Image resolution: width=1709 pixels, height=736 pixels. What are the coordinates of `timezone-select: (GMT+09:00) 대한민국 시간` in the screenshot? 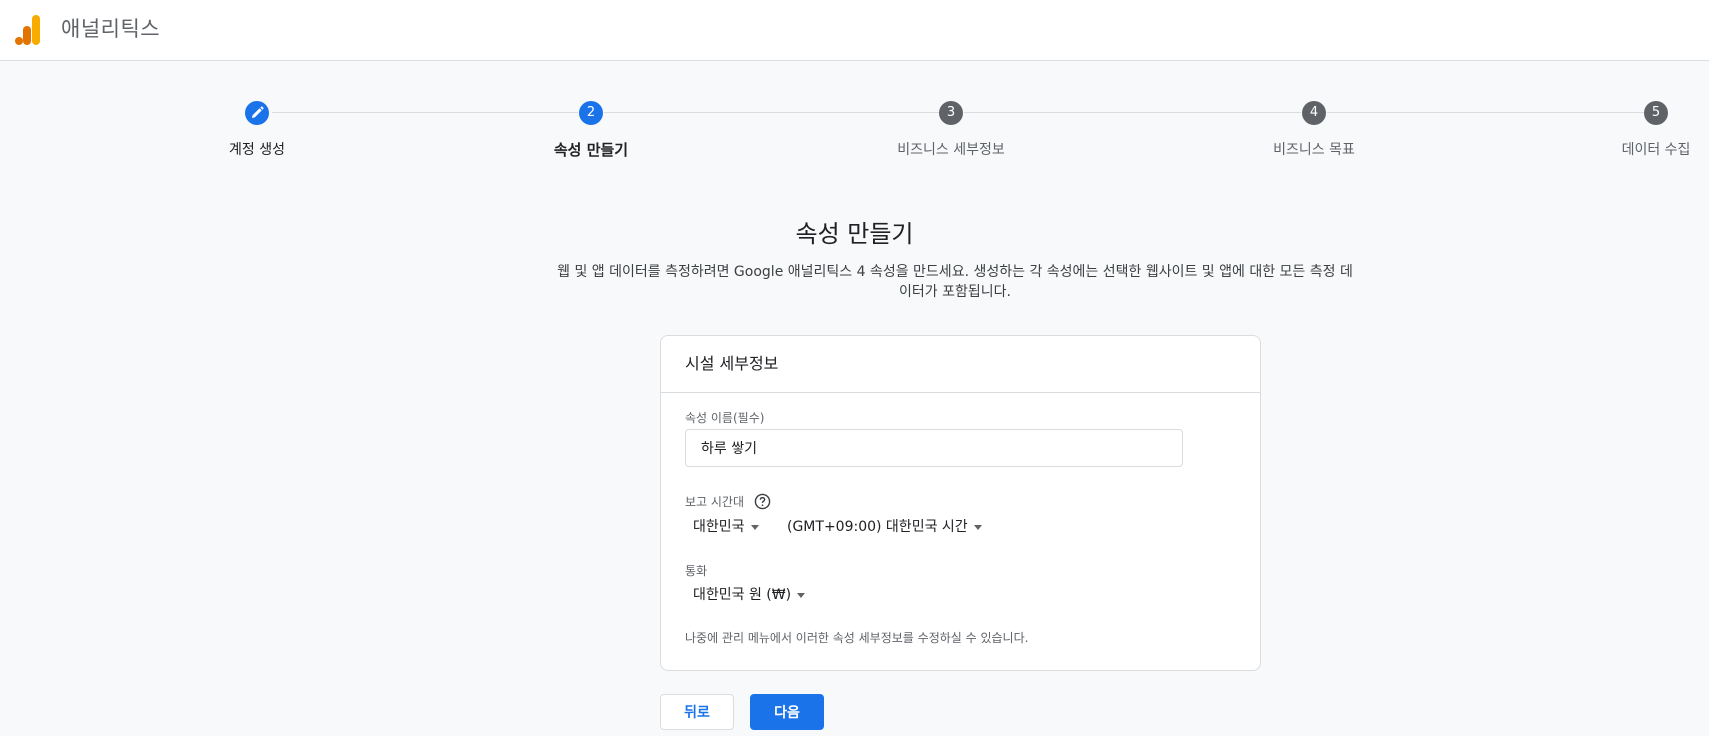 It's located at (884, 527).